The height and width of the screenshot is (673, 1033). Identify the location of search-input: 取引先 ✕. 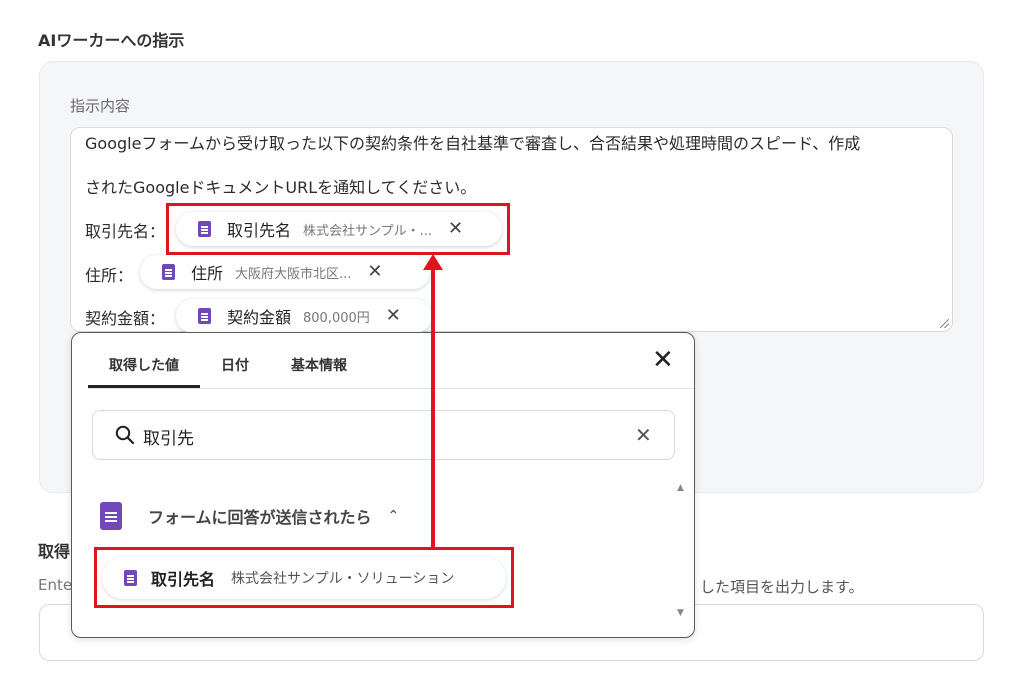
(383, 435).